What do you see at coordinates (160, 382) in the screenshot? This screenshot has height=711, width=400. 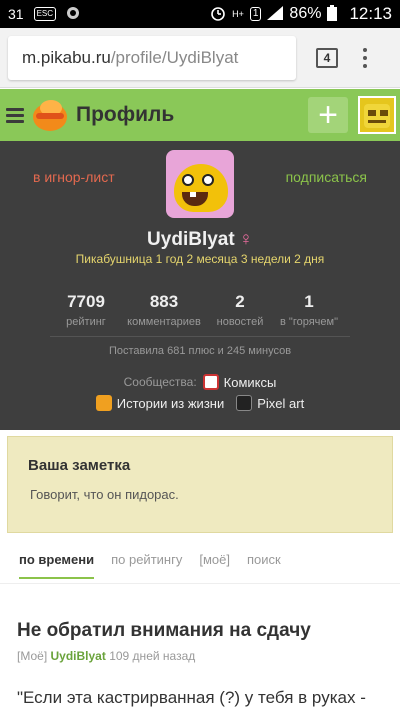 I see `communities-label: Сообщества:` at bounding box center [160, 382].